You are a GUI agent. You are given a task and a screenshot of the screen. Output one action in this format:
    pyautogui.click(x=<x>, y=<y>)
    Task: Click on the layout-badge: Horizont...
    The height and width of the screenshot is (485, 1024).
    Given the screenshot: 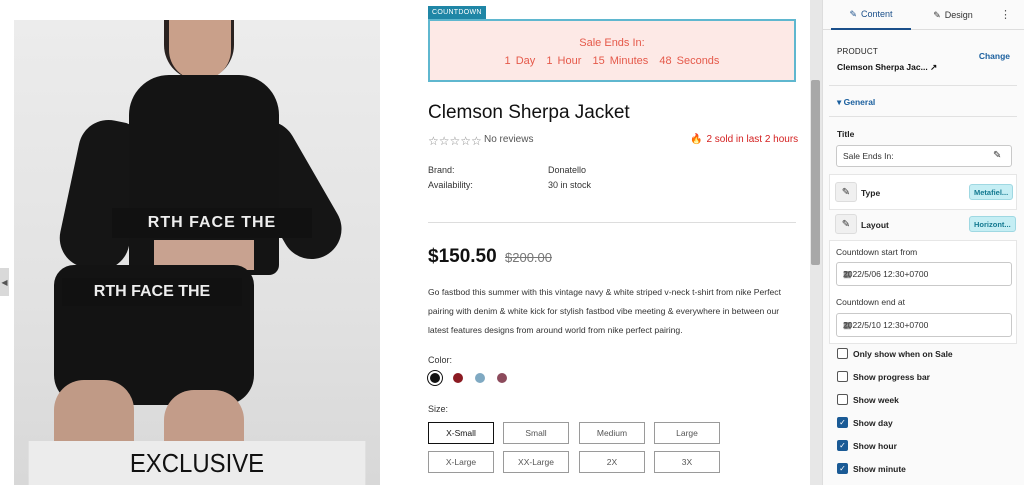 What is the action you would take?
    pyautogui.click(x=992, y=224)
    